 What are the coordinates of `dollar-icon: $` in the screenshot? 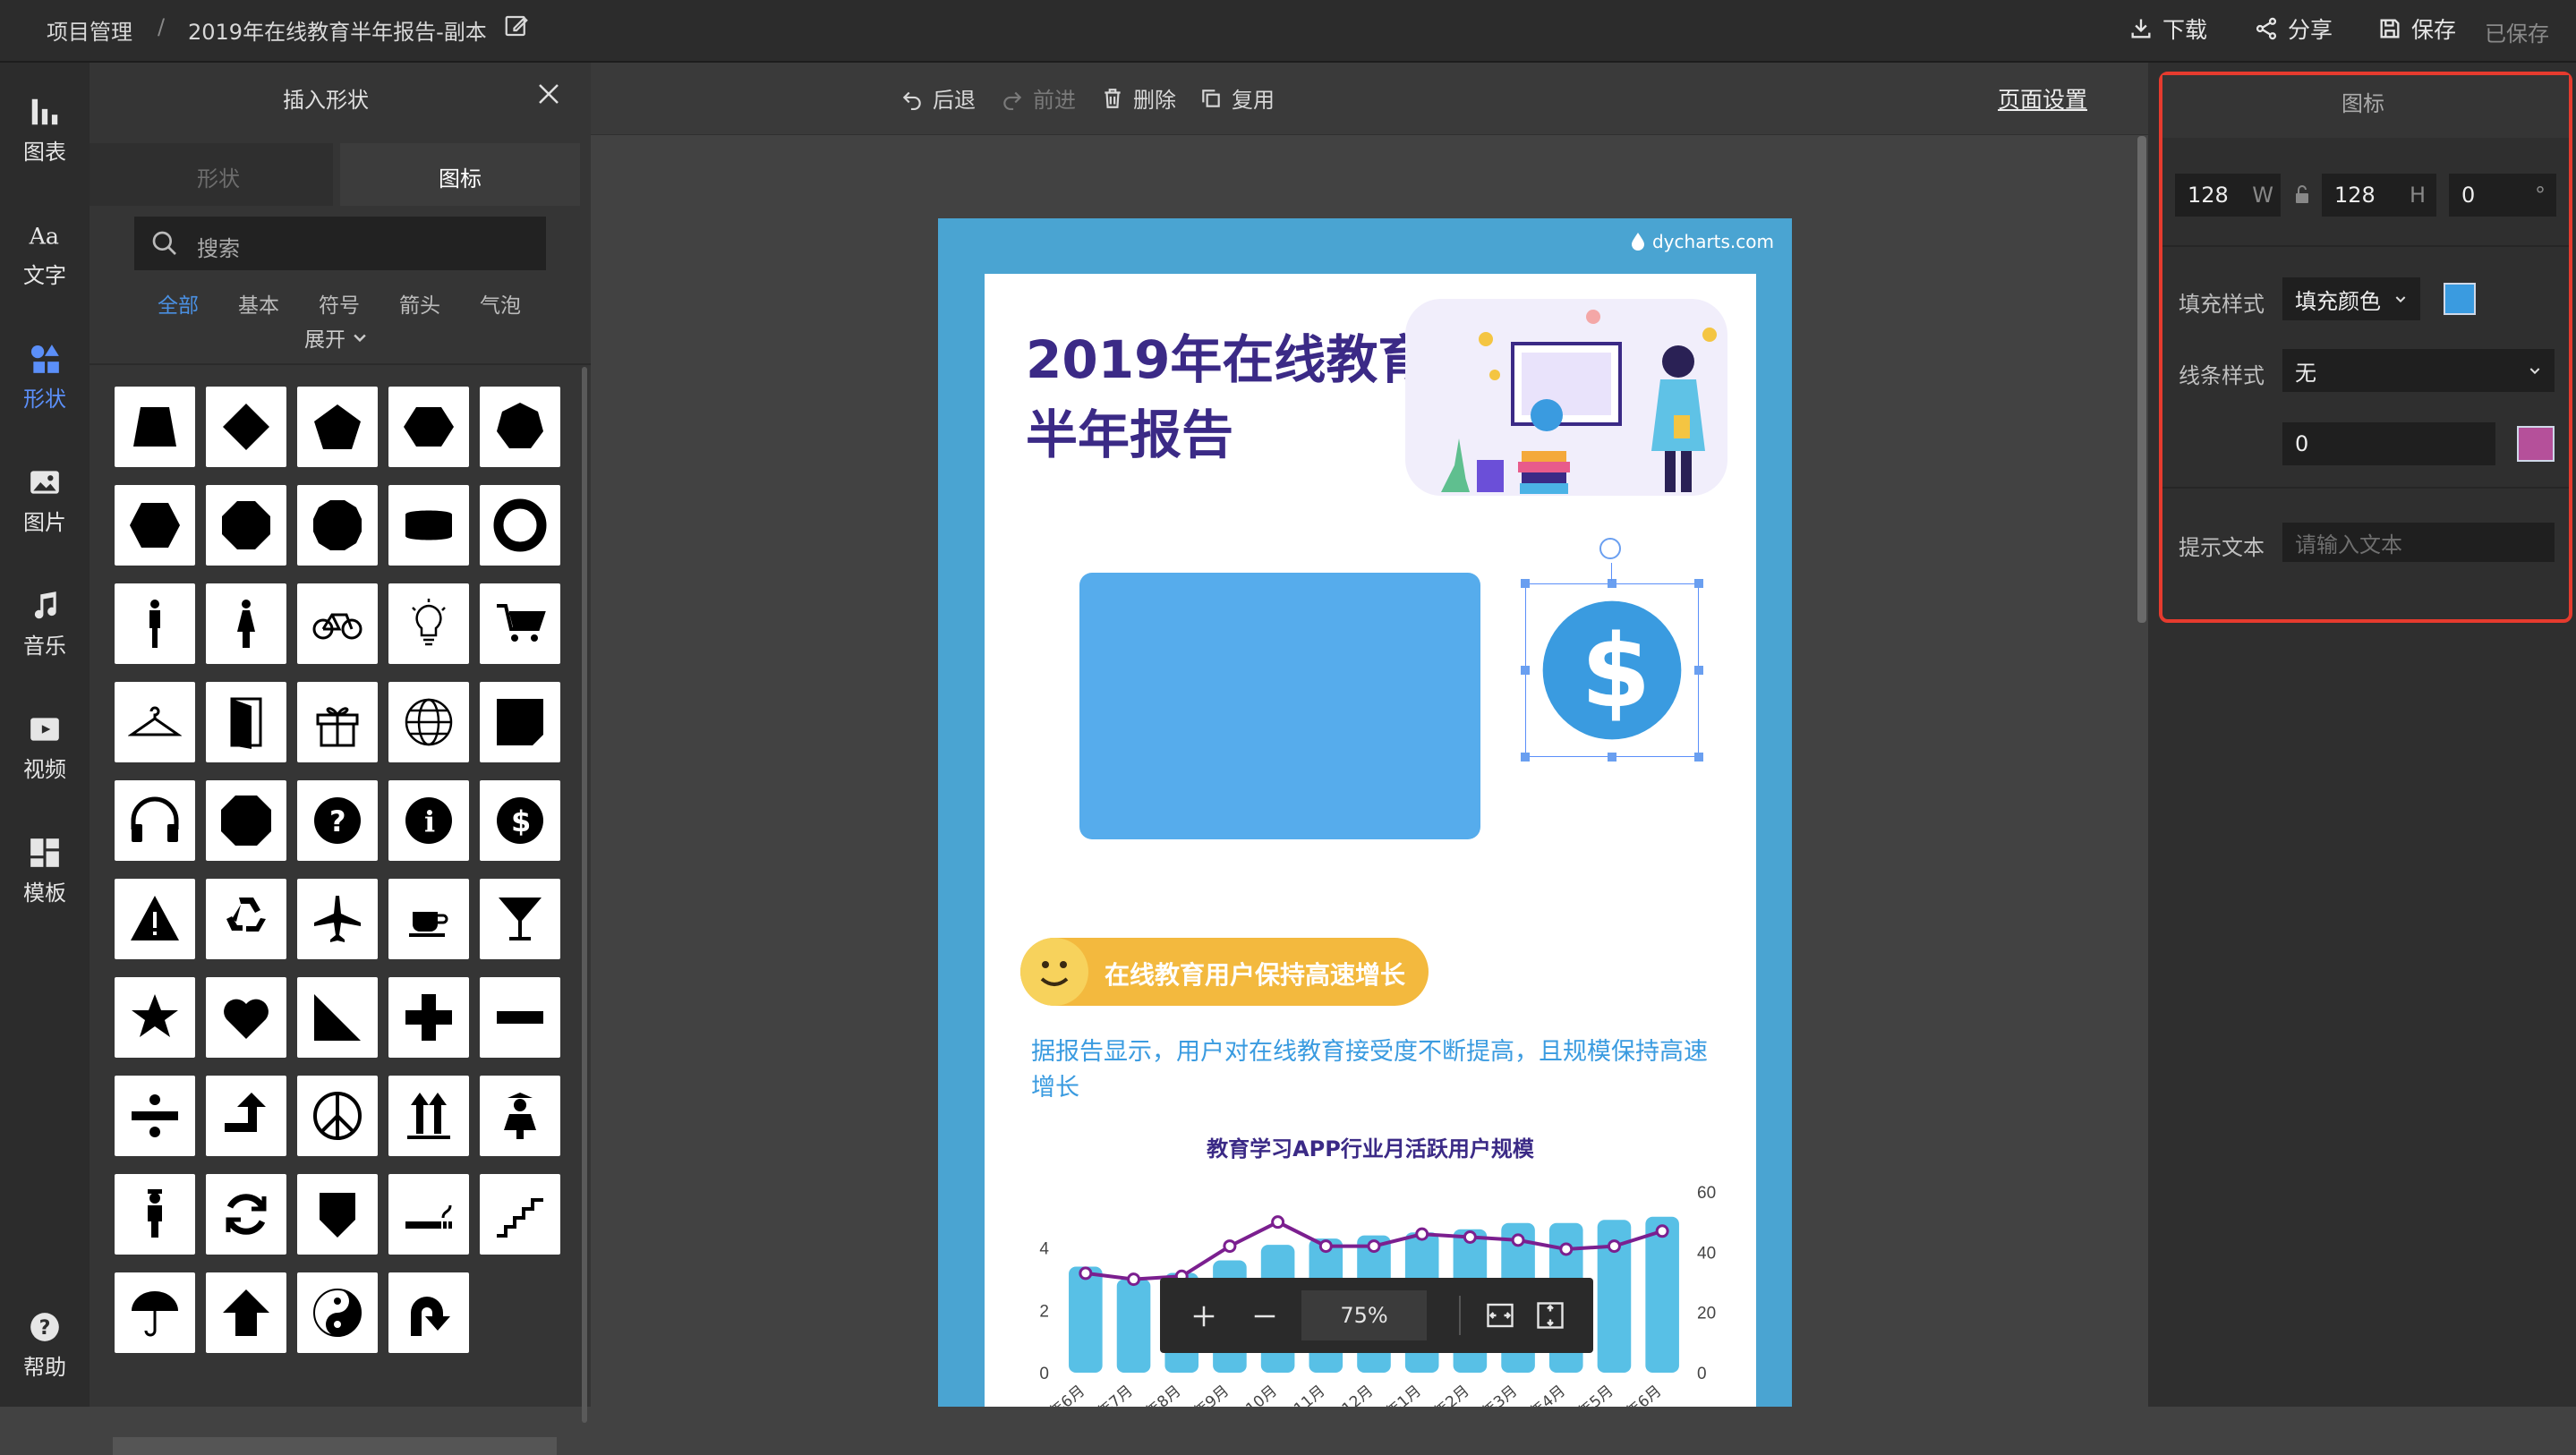 It's located at (520, 820).